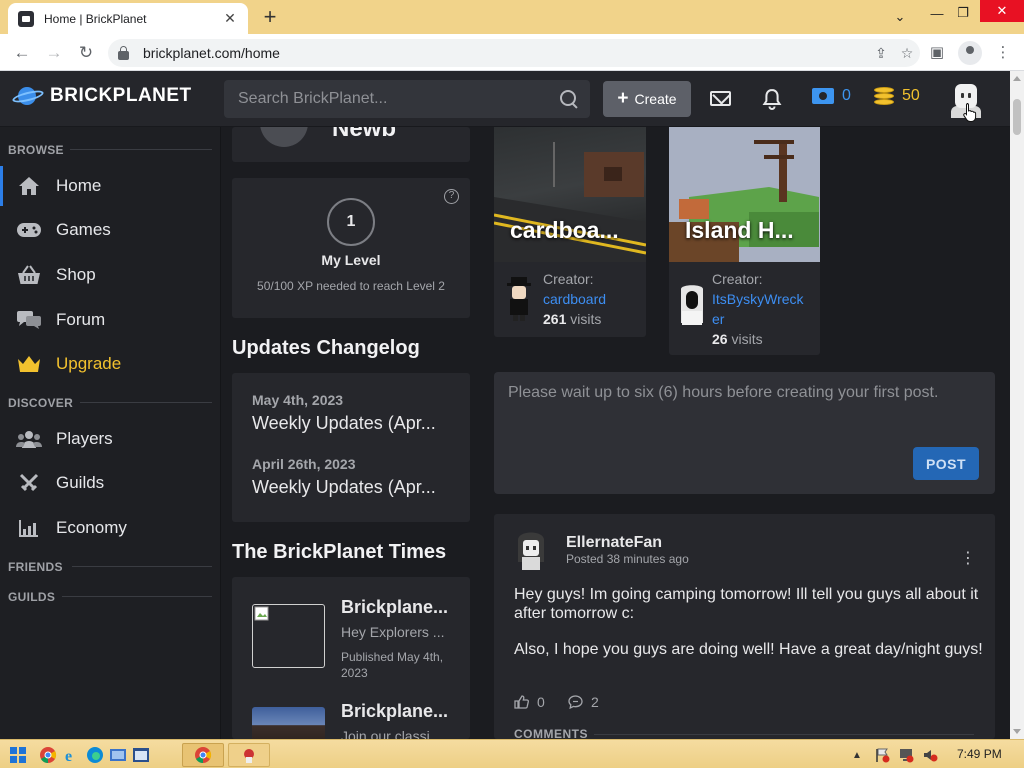 The height and width of the screenshot is (768, 1024). I want to click on reload-icon: ↻, so click(86, 53).